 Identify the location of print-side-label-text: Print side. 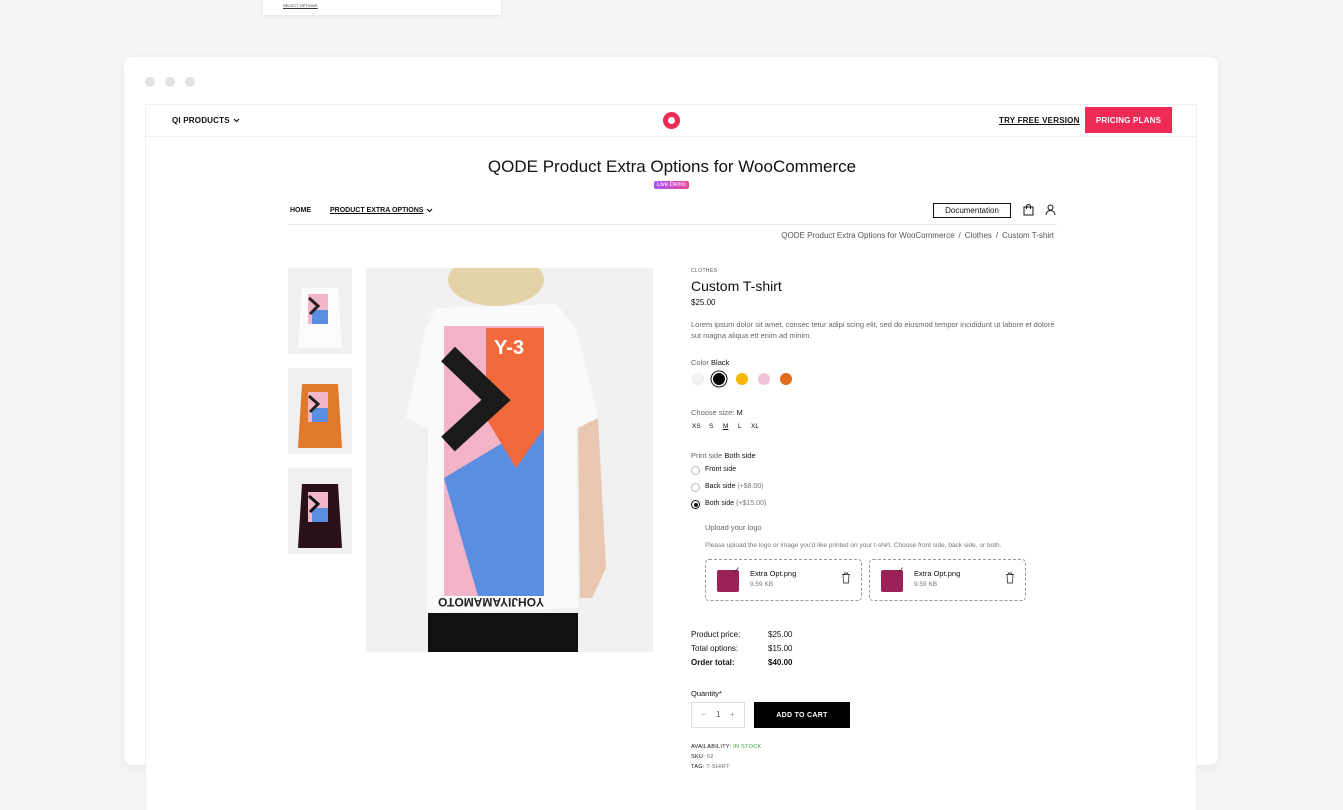
(707, 455).